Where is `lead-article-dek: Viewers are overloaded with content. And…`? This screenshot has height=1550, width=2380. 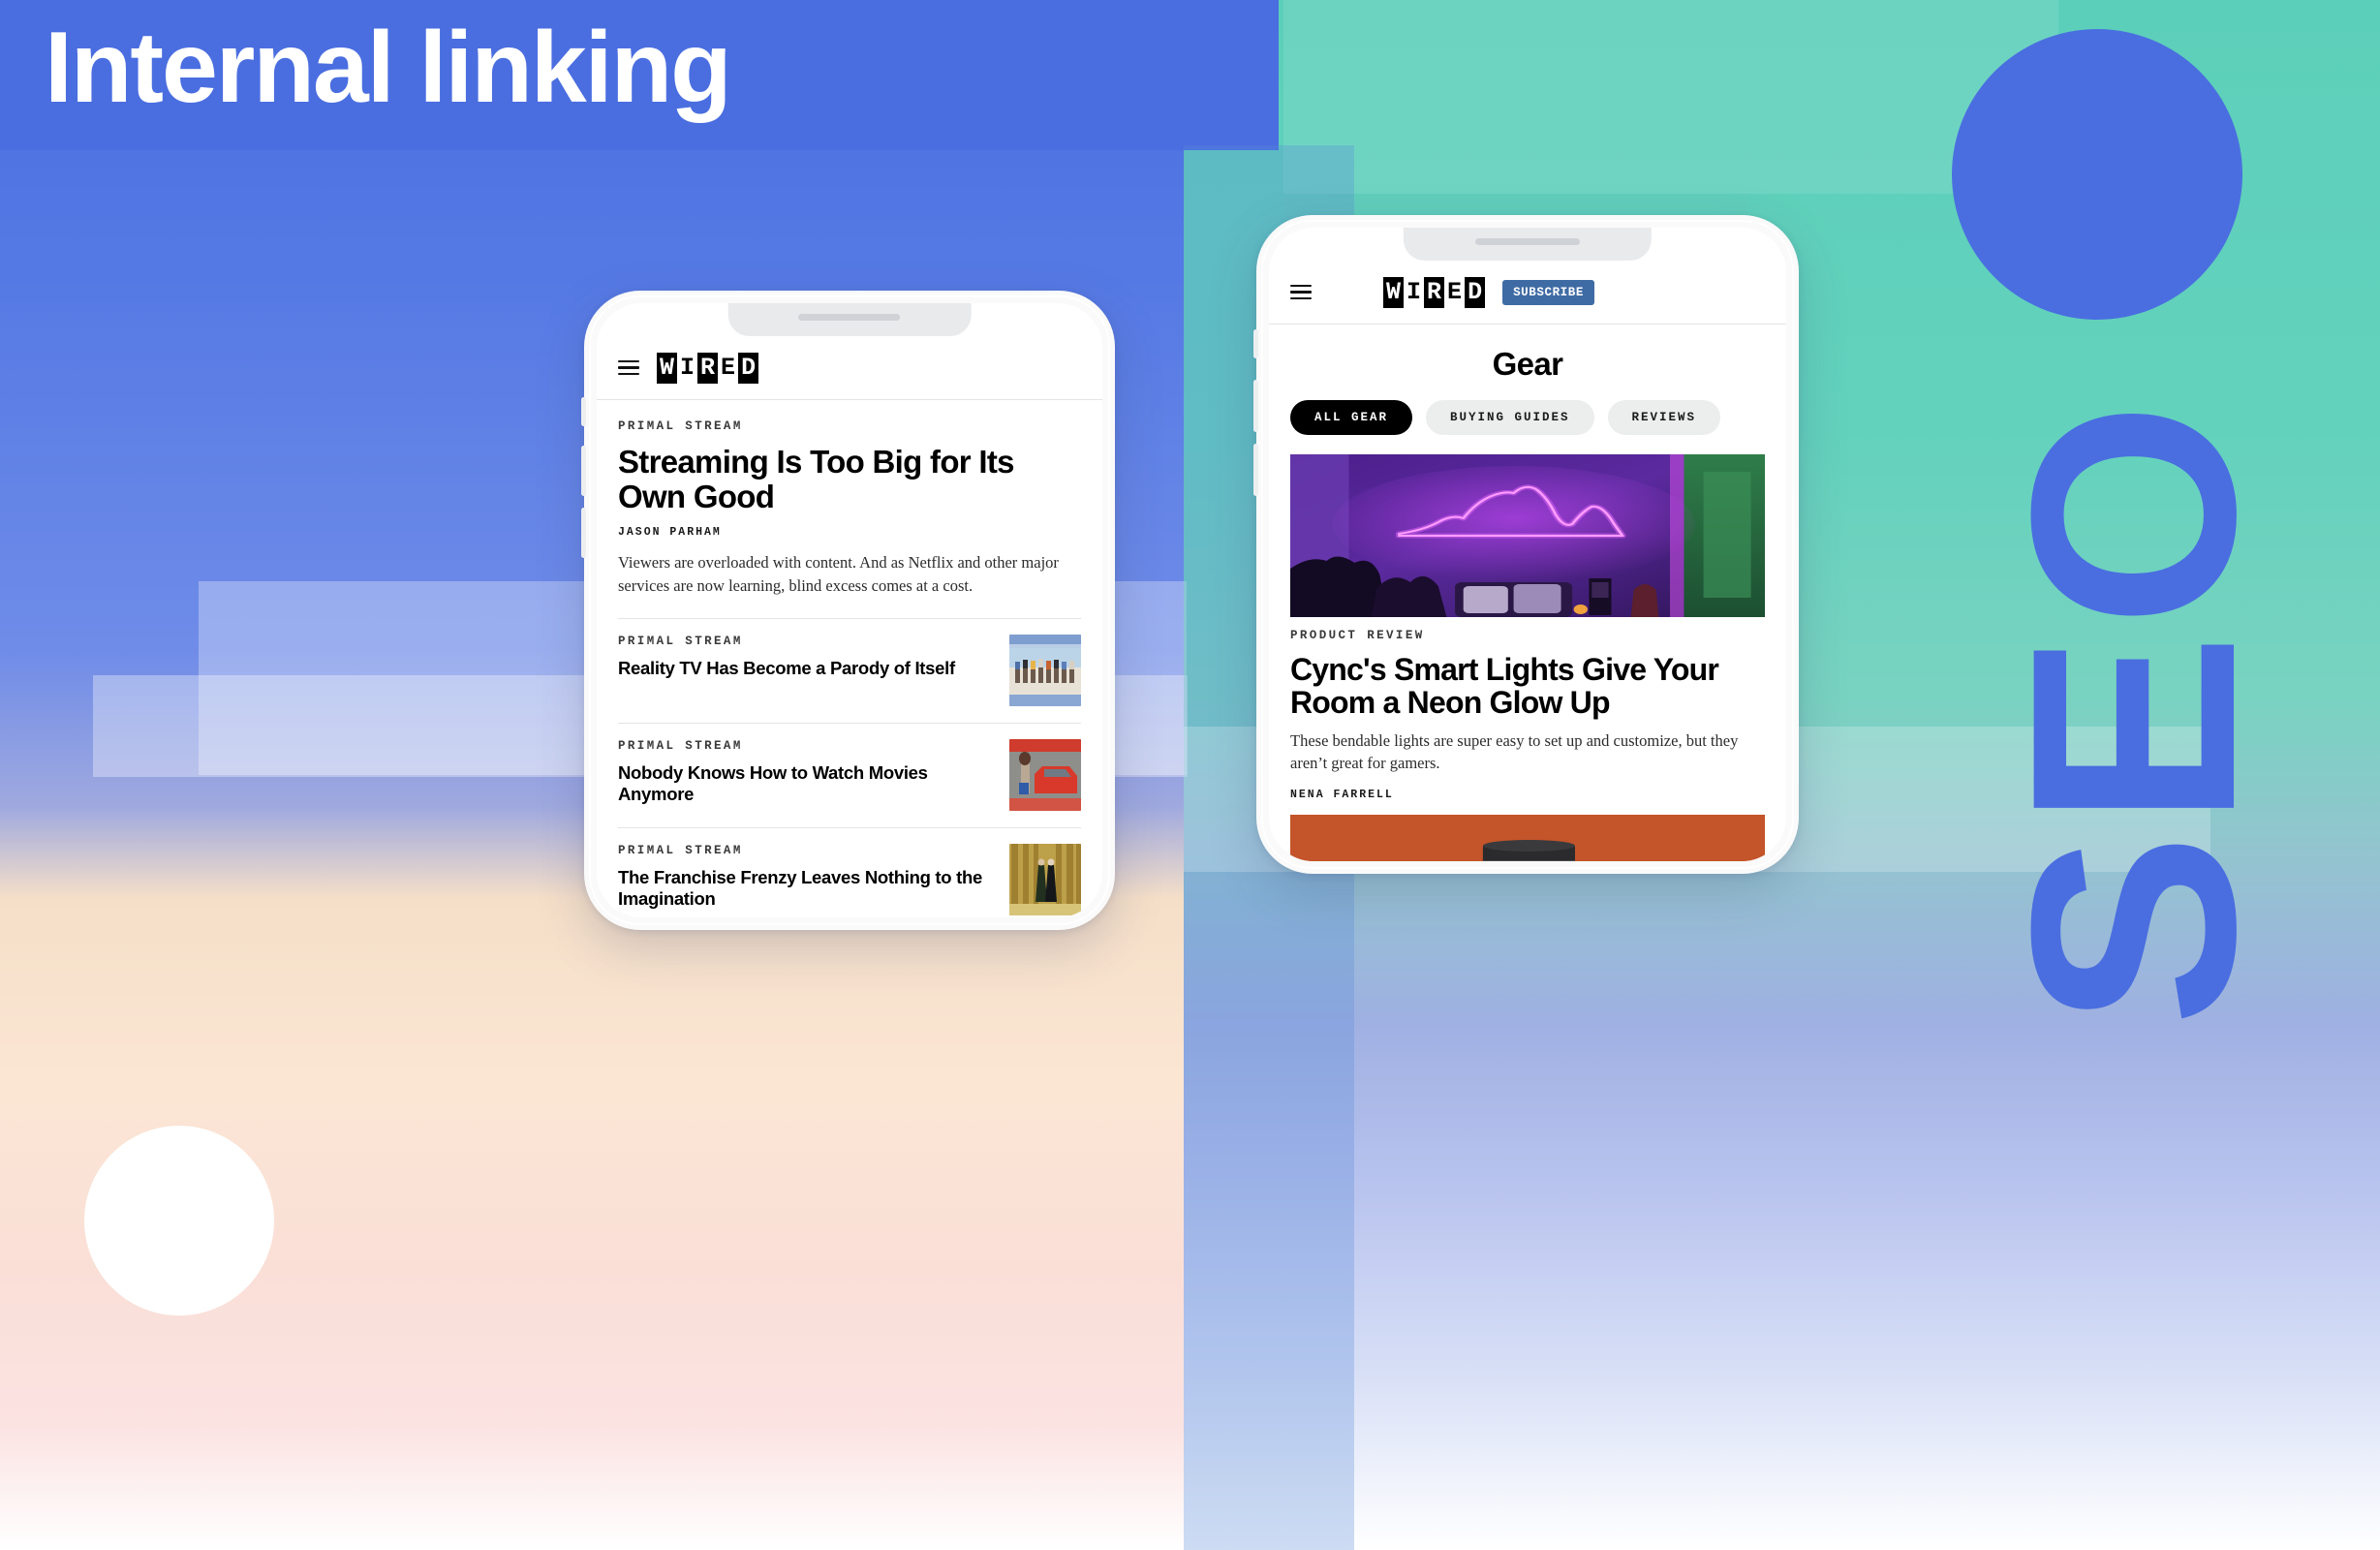
lead-article-dek: Viewers are overloaded with content. And… is located at coordinates (839, 574).